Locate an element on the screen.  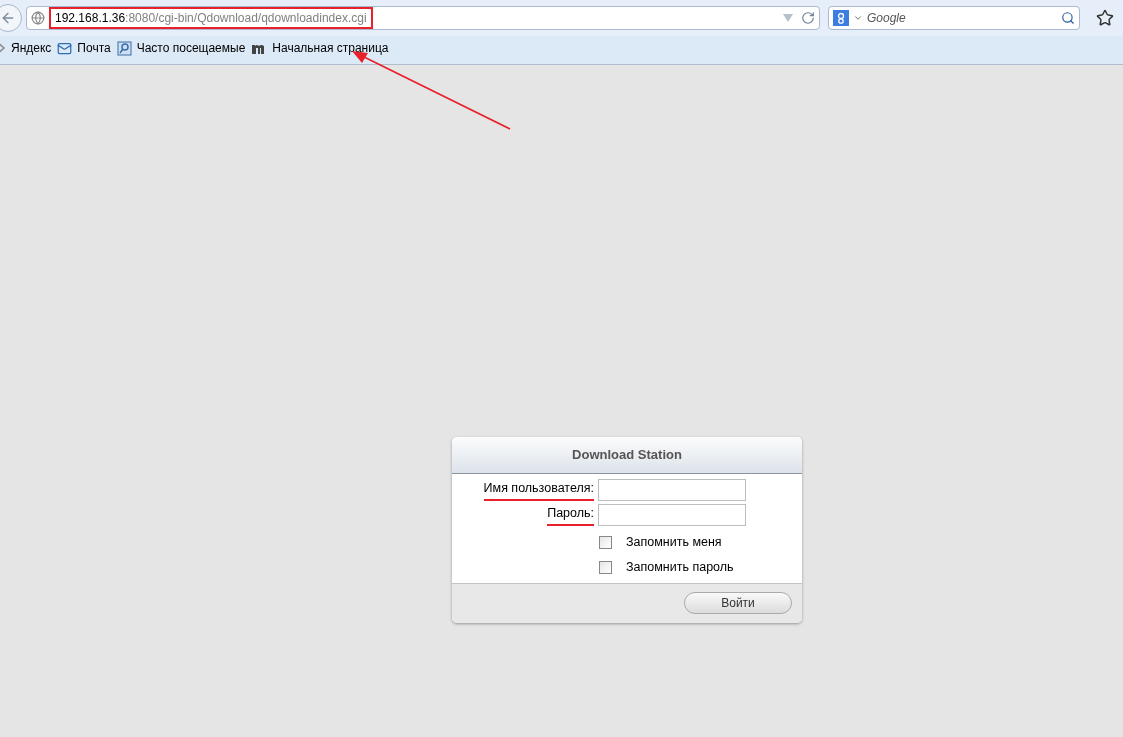
search-input: Google is located at coordinates (962, 18).